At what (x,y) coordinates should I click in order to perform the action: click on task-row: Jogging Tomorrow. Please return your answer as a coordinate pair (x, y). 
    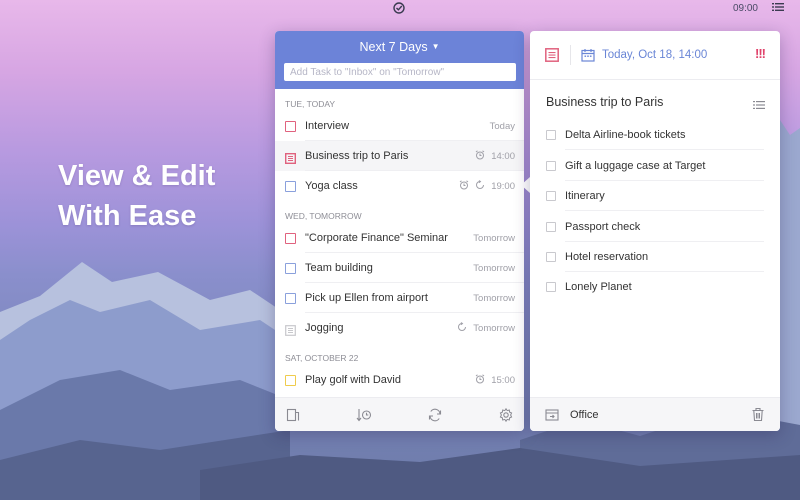
    Looking at the image, I should click on (399, 328).